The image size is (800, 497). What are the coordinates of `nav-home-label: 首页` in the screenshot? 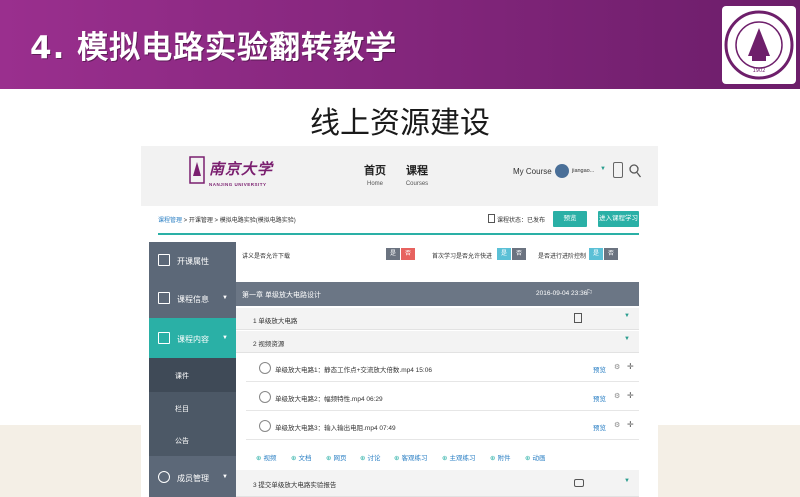 It's located at (375, 171).